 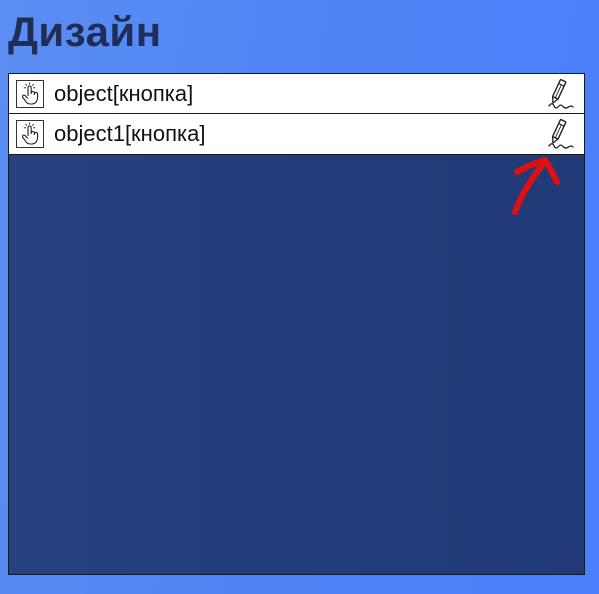 I want to click on object-name-label: object[кнопка], so click(x=124, y=93).